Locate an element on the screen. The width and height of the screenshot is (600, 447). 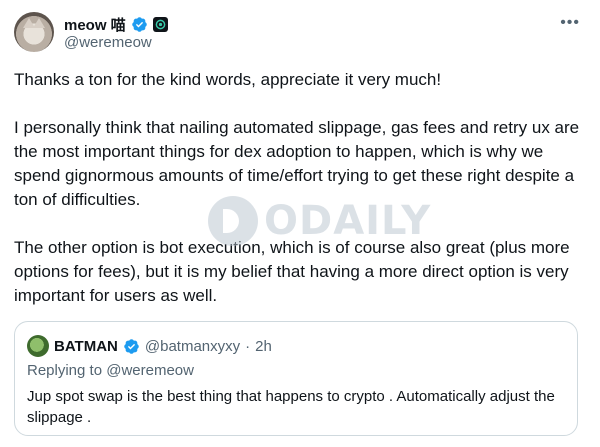
quoted-author-handle: @batmanxyxy is located at coordinates (192, 346).